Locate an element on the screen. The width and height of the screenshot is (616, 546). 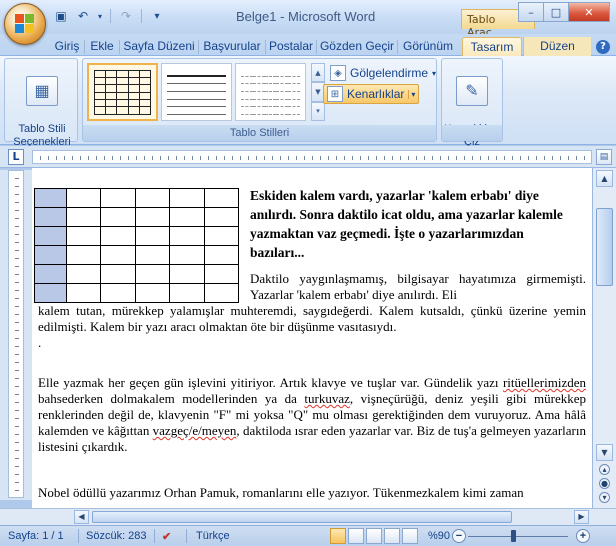
gallery-more-icon: ▾ is located at coordinates (318, 111).